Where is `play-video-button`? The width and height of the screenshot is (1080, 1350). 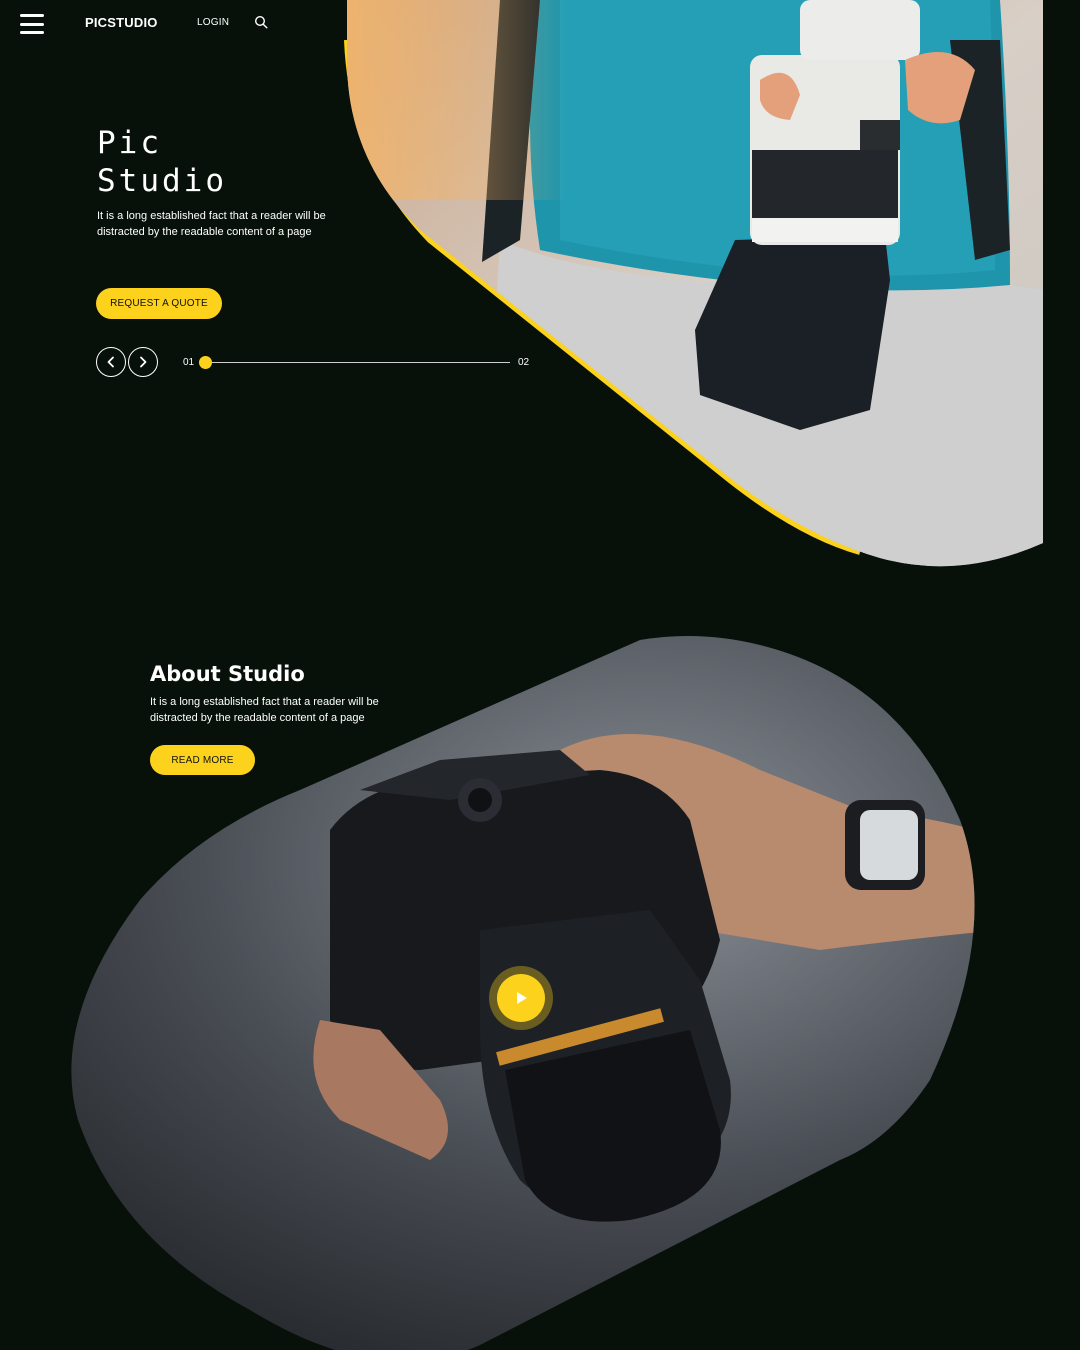 play-video-button is located at coordinates (521, 998).